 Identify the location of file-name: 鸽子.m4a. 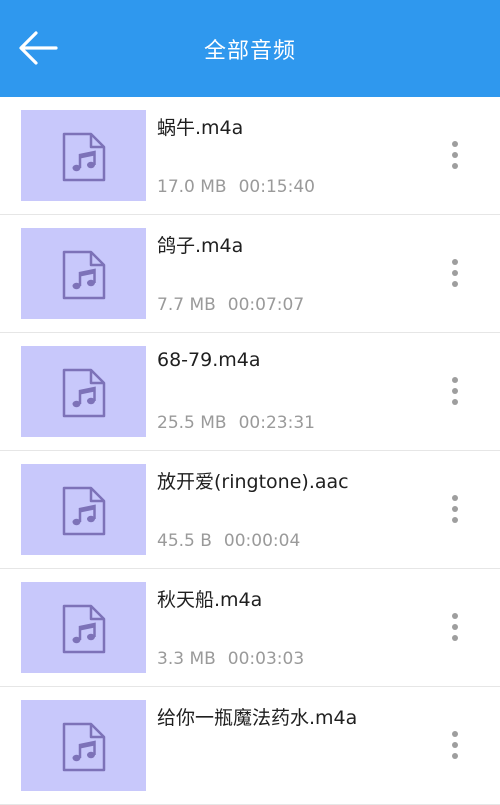
(200, 246).